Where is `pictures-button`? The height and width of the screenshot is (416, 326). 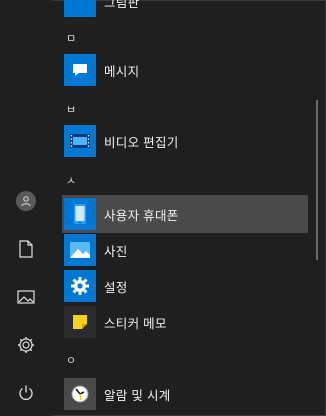
pictures-button is located at coordinates (26, 297).